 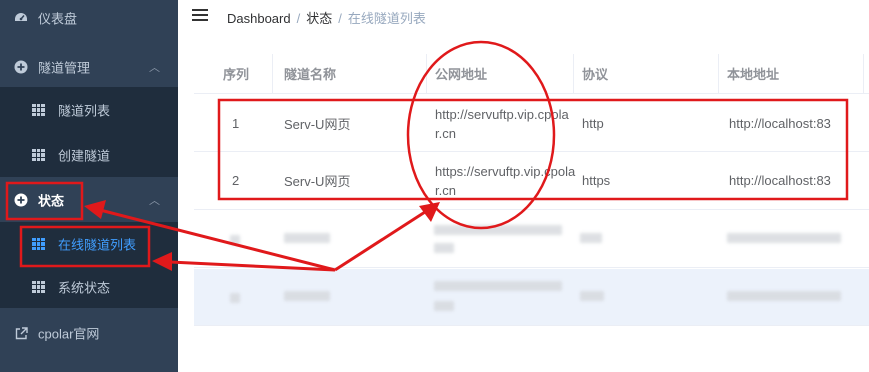 What do you see at coordinates (64, 68) in the screenshot?
I see `sidebar-label-tunnel-manage: 隧道管理` at bounding box center [64, 68].